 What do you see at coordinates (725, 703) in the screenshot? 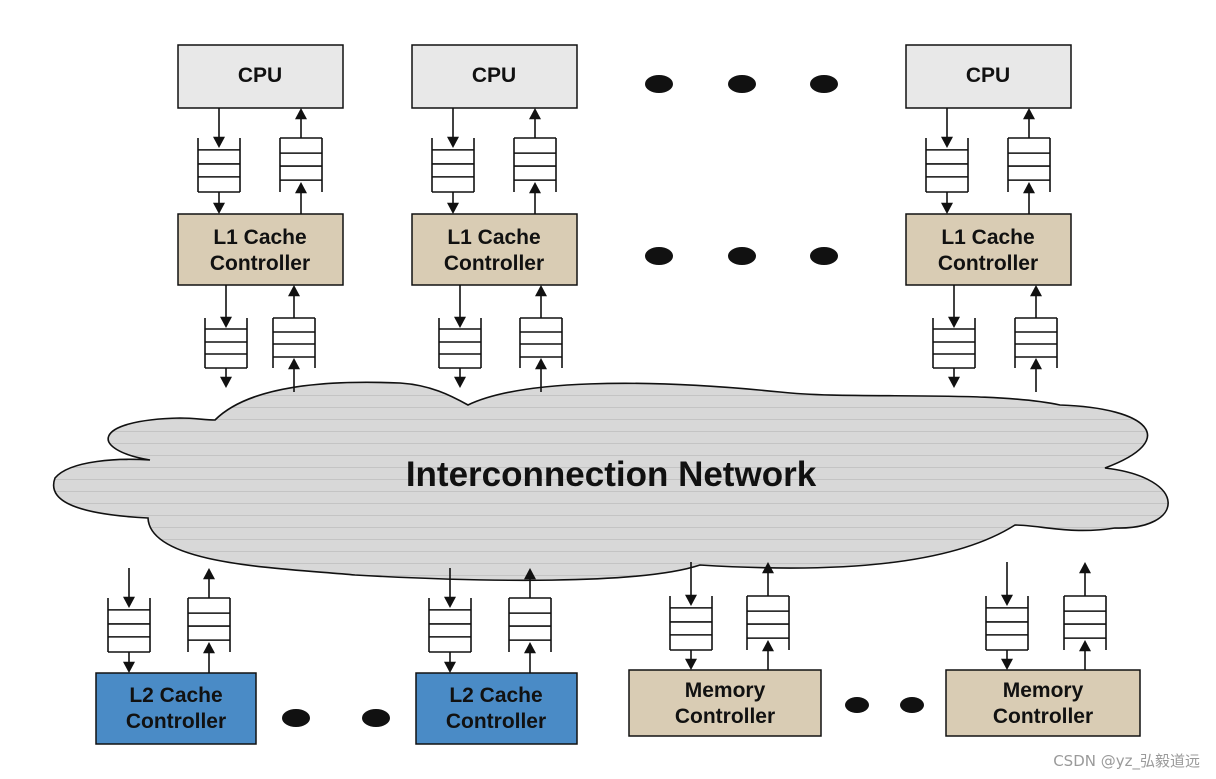
I see `memory-controller-1: Memory Controller` at bounding box center [725, 703].